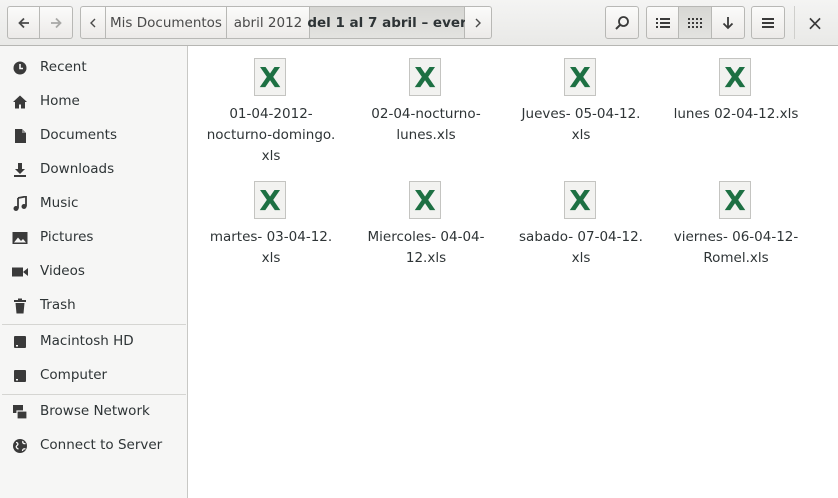 The image size is (838, 498). Describe the element at coordinates (60, 101) in the screenshot. I see `sidebar-item-label: Home` at that location.